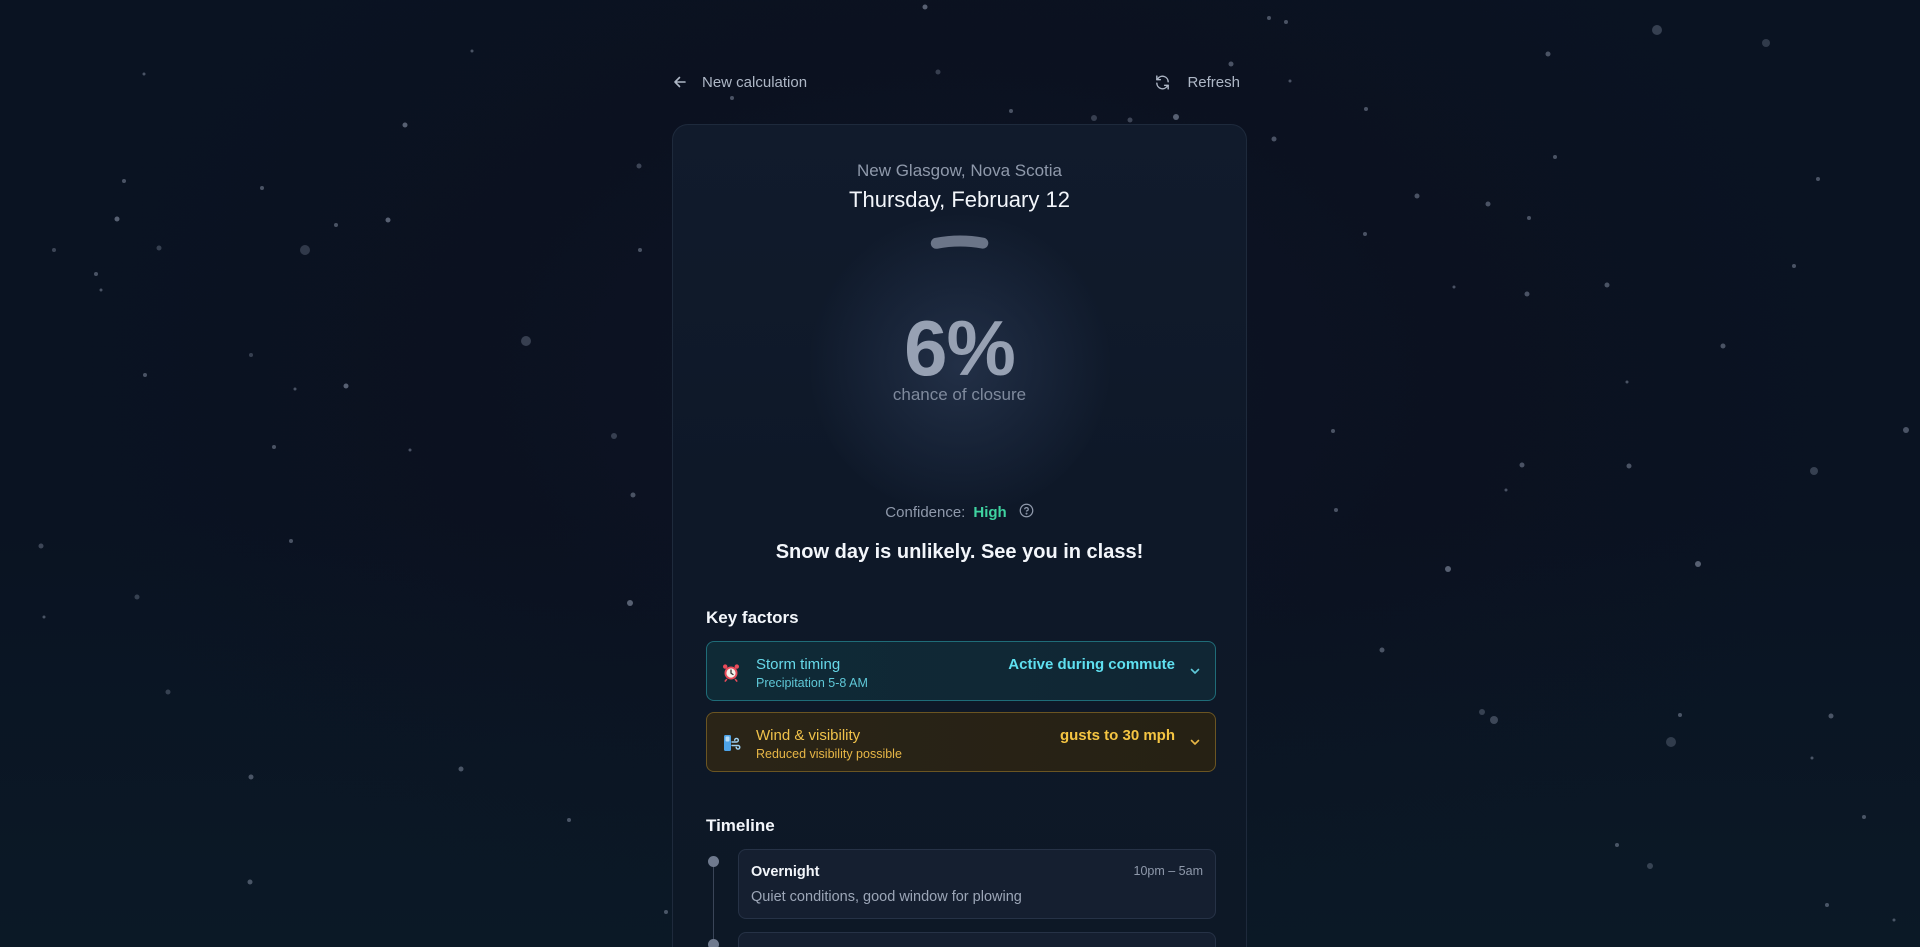 Image resolution: width=1920 pixels, height=947 pixels. I want to click on factor-title: Storm timing, so click(798, 664).